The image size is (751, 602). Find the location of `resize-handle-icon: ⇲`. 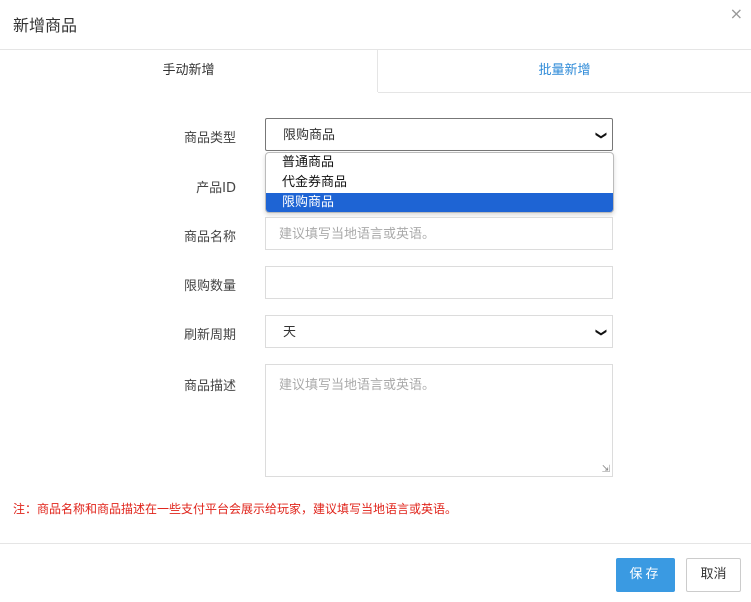

resize-handle-icon: ⇲ is located at coordinates (606, 469).